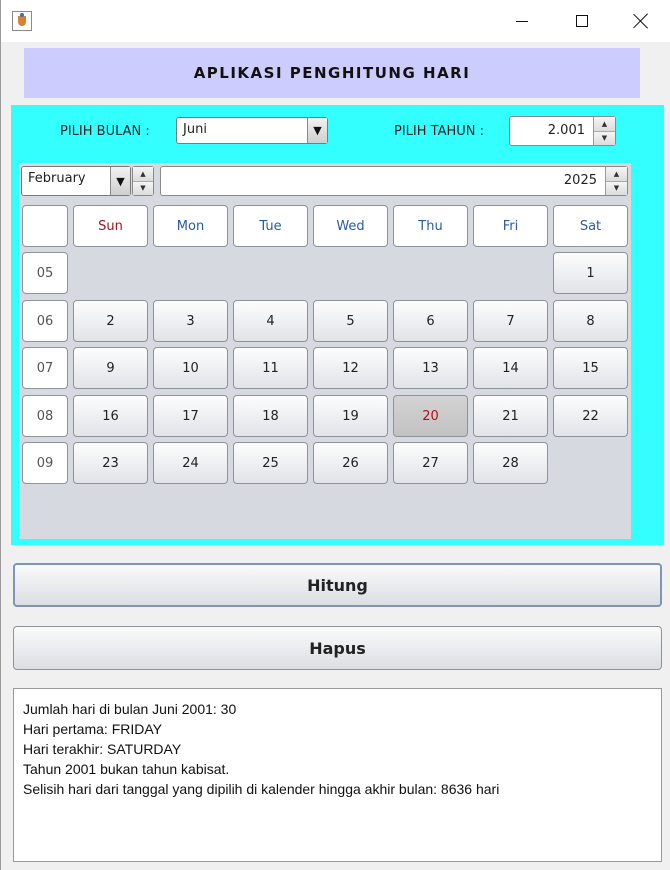 The width and height of the screenshot is (670, 870). What do you see at coordinates (590, 321) in the screenshot?
I see `calendar-day-button: 8` at bounding box center [590, 321].